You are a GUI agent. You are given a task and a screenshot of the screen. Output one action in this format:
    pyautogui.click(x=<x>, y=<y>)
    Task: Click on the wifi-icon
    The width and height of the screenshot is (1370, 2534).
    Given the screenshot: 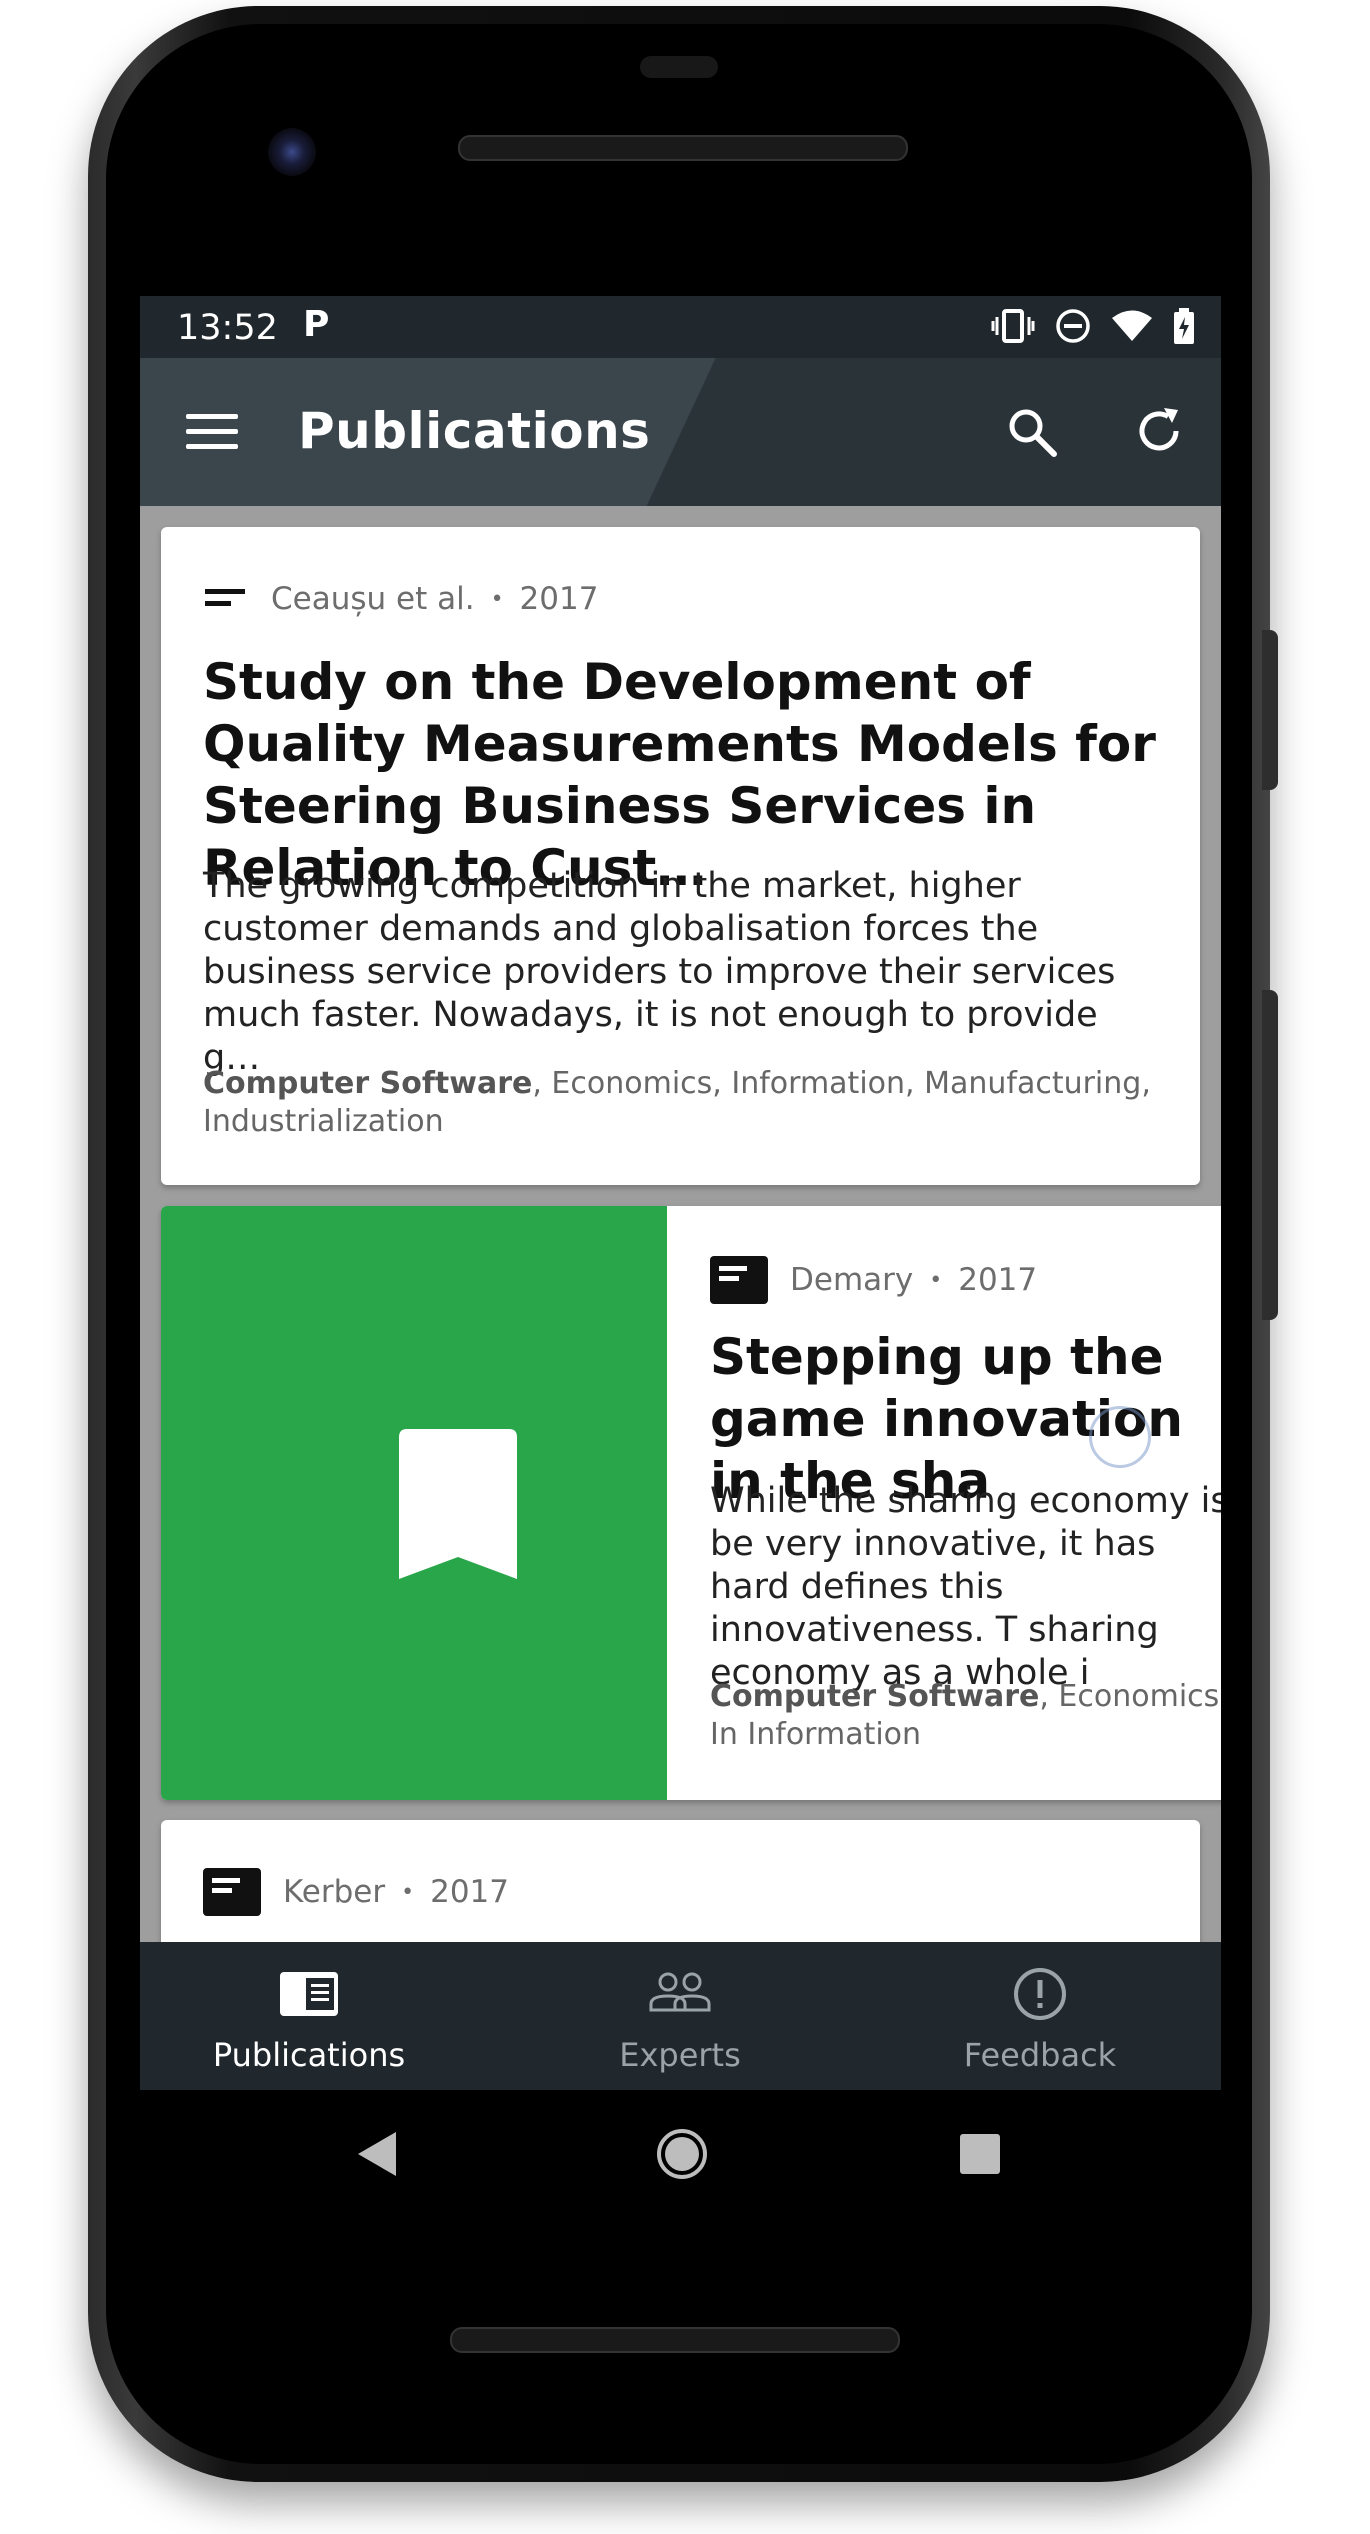 What is the action you would take?
    pyautogui.click(x=1132, y=325)
    